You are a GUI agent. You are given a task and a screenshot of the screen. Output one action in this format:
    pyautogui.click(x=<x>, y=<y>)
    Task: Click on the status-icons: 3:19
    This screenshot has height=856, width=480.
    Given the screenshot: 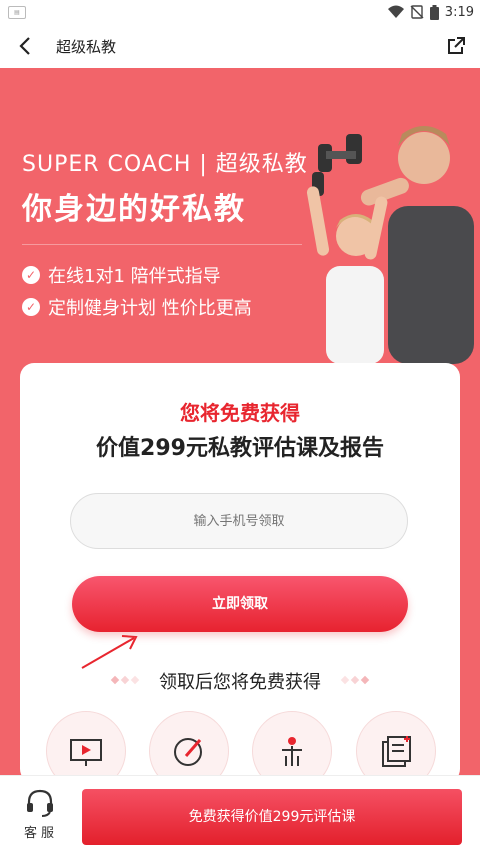 What is the action you would take?
    pyautogui.click(x=430, y=12)
    